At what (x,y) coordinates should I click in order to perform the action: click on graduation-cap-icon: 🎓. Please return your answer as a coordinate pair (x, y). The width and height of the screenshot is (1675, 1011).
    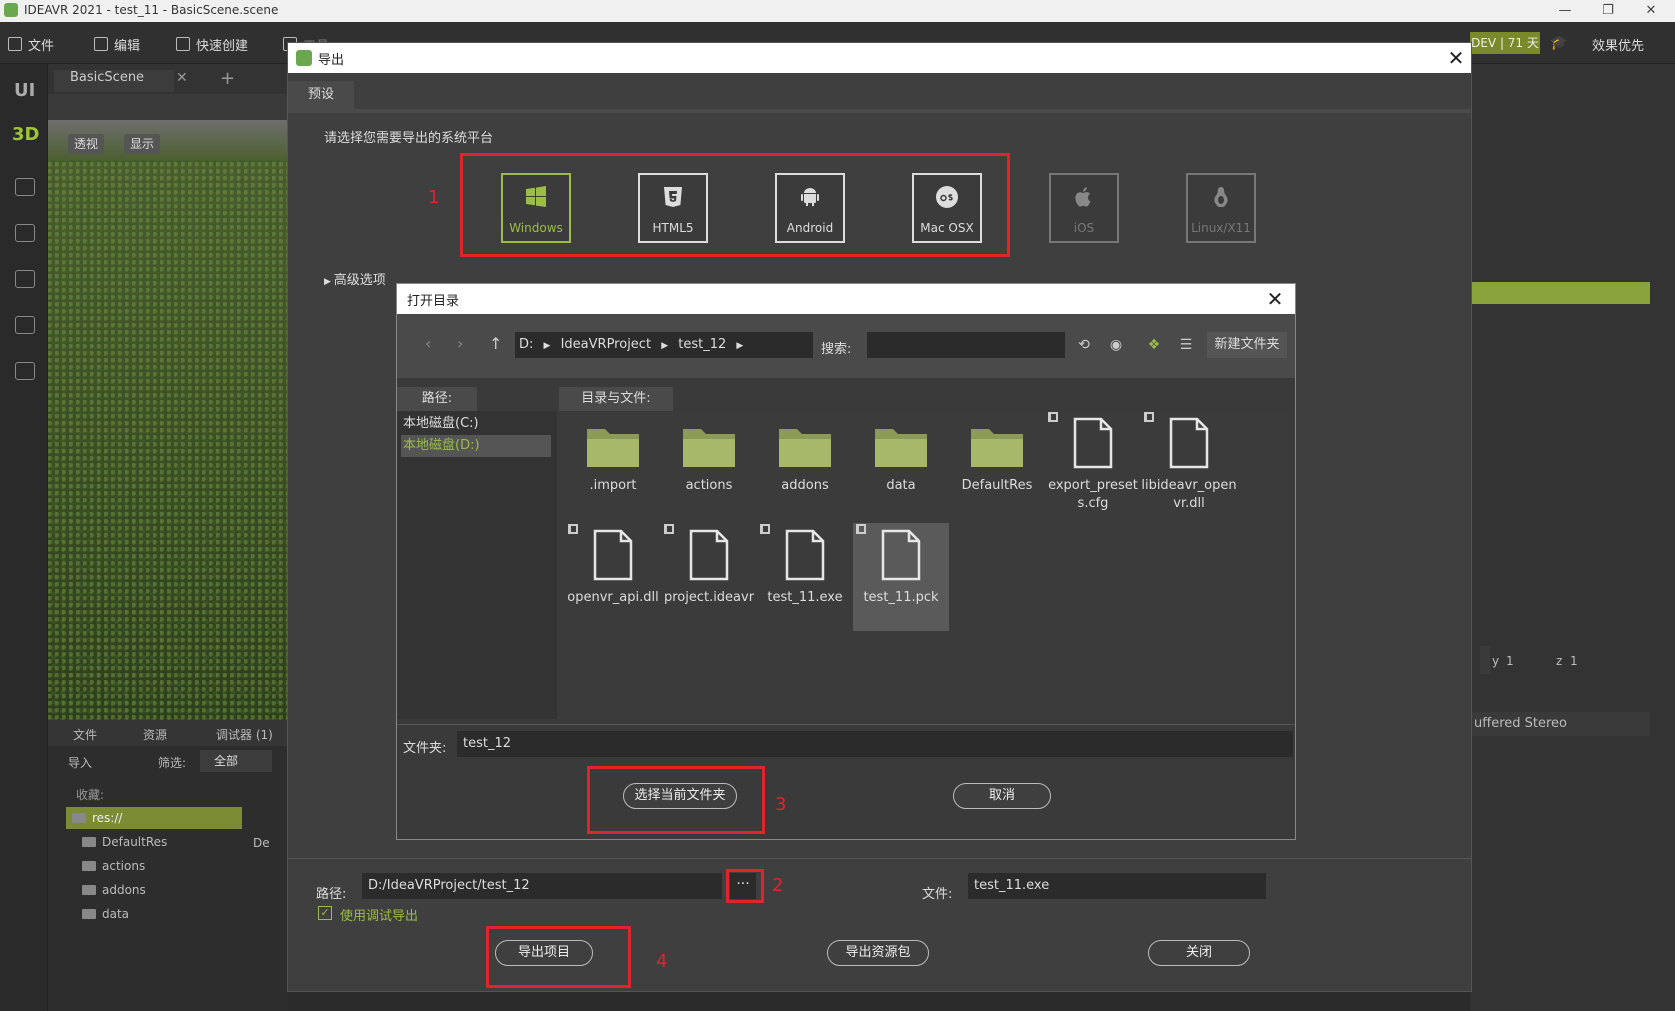
    Looking at the image, I should click on (1558, 43).